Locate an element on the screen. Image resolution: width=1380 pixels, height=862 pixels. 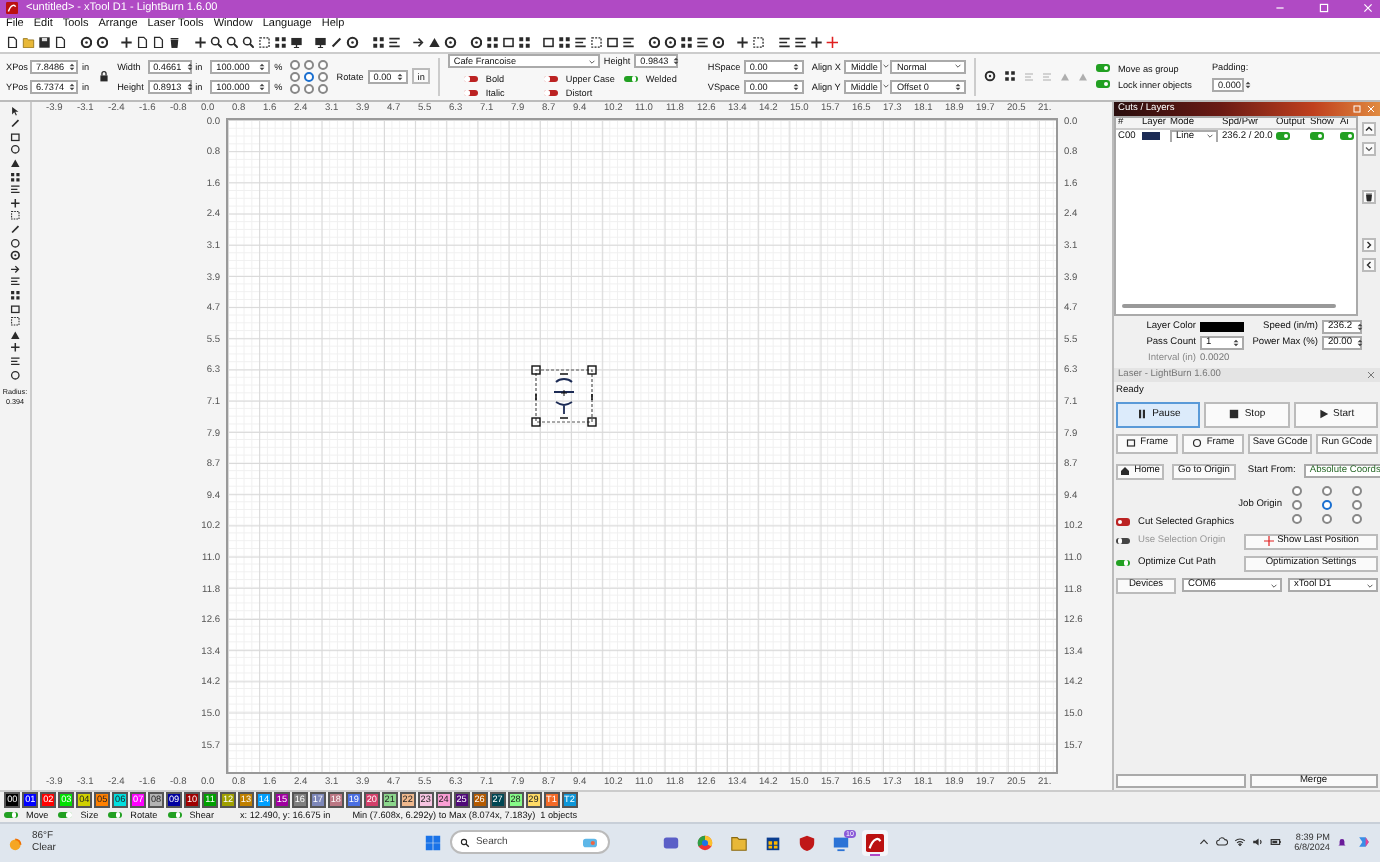
lock-icon is located at coordinates (103, 76).